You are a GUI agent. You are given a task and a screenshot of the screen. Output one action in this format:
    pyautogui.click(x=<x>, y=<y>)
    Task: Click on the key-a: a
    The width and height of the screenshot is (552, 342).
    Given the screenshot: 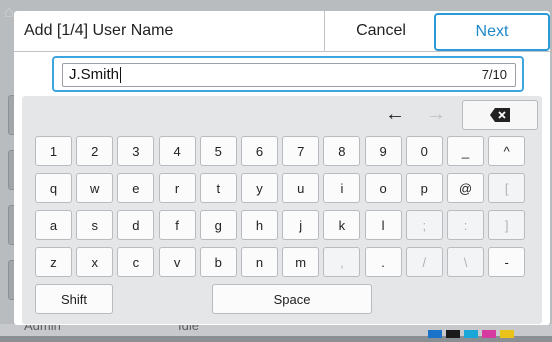 What is the action you would take?
    pyautogui.click(x=53, y=225)
    